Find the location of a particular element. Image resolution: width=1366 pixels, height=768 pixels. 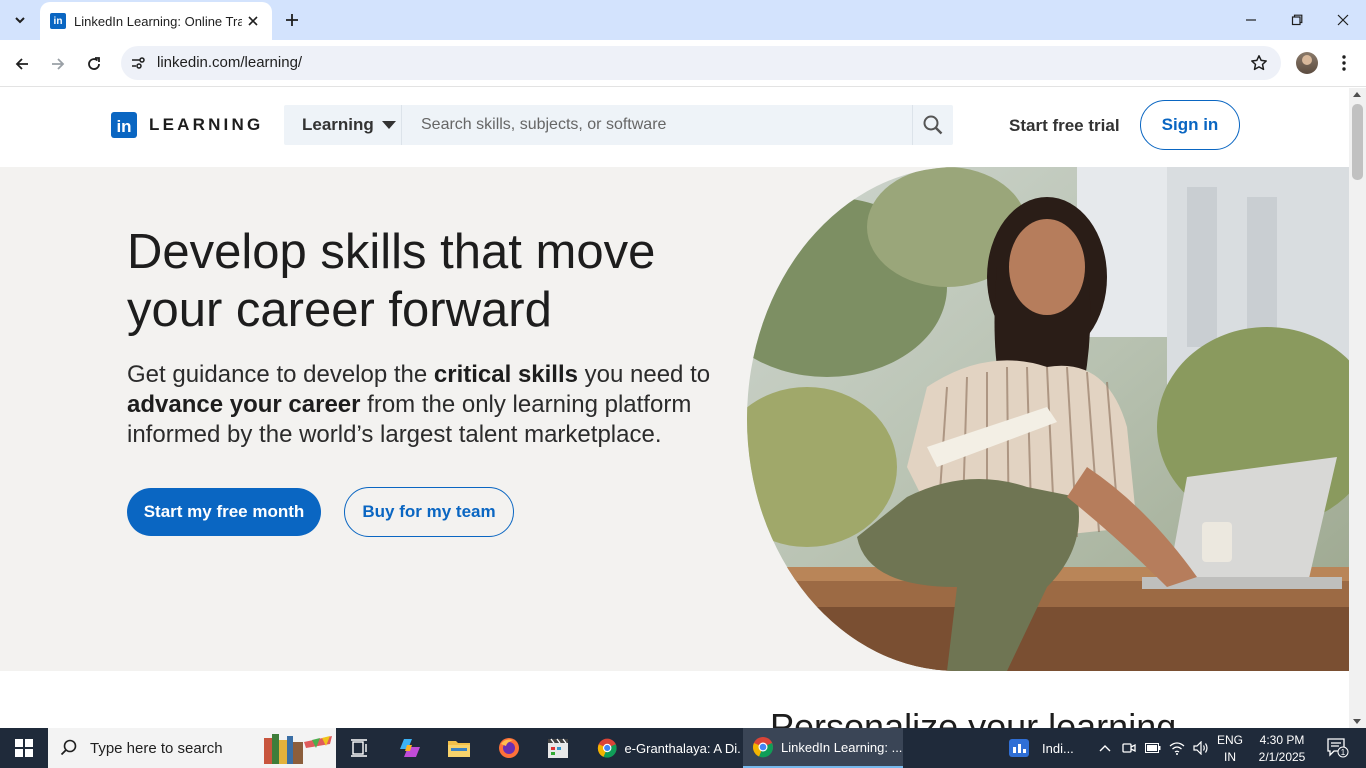

tab-strip: in LinkedIn Learning: Online Traini is located at coordinates (683, 20).